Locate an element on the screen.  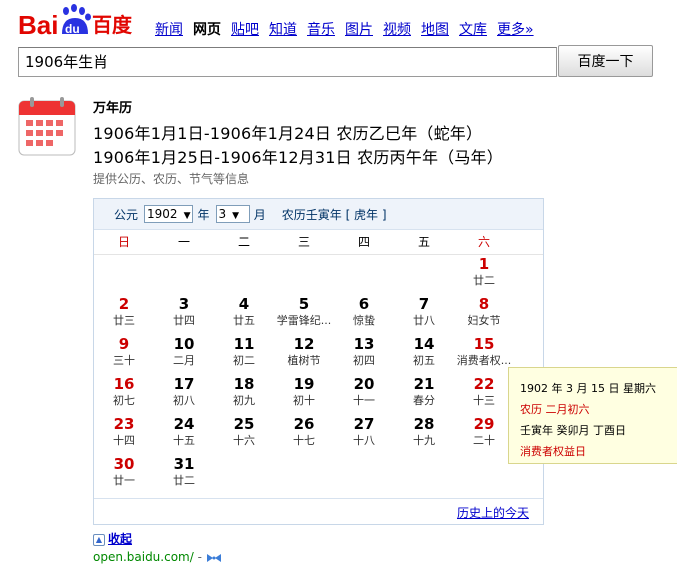
nav-item-9: 更多» is located at coordinates (515, 30).